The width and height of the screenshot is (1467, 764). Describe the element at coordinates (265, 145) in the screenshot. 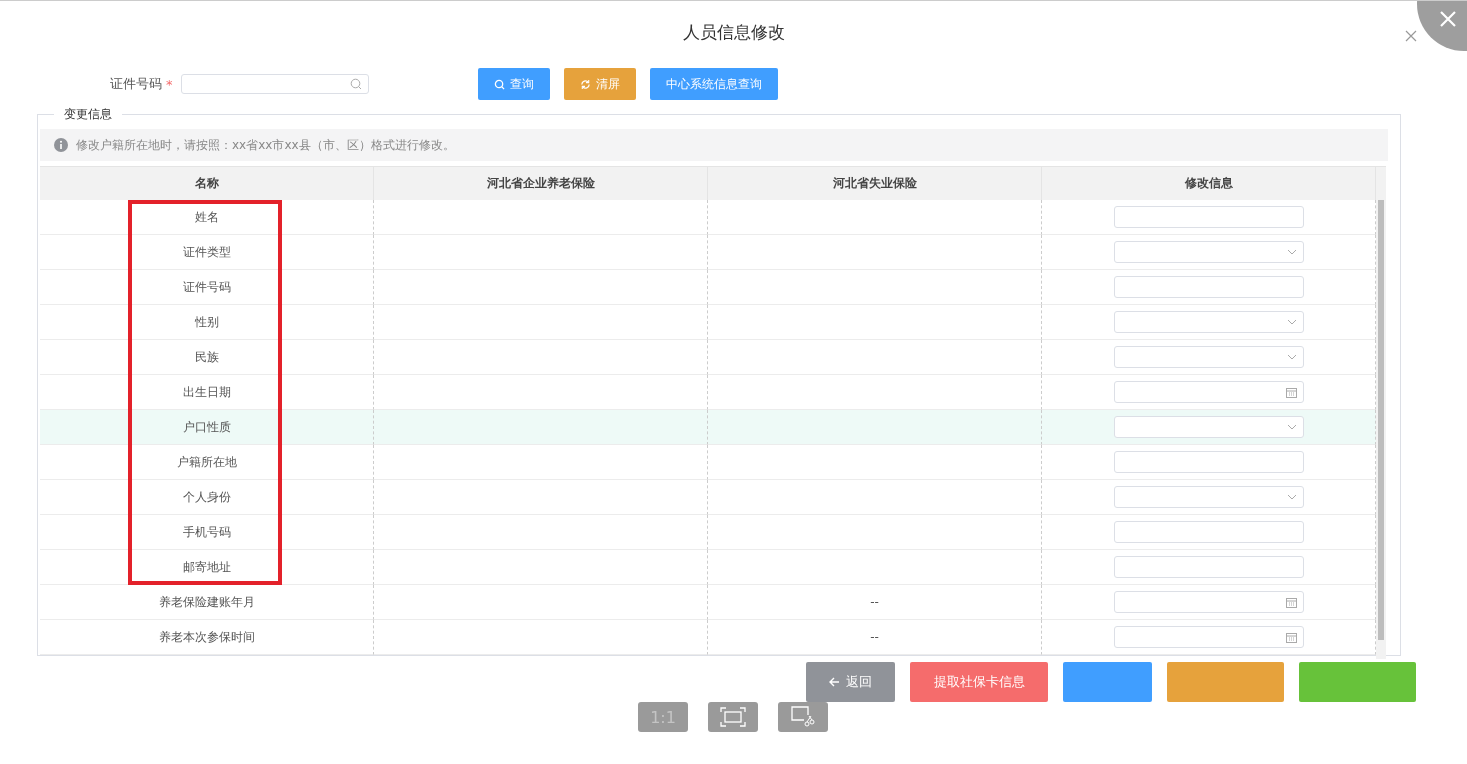

I see `notice-text: 修改户籍所在地时，请按照：xx省xx市xx县（市、区）格式进行修改。` at that location.